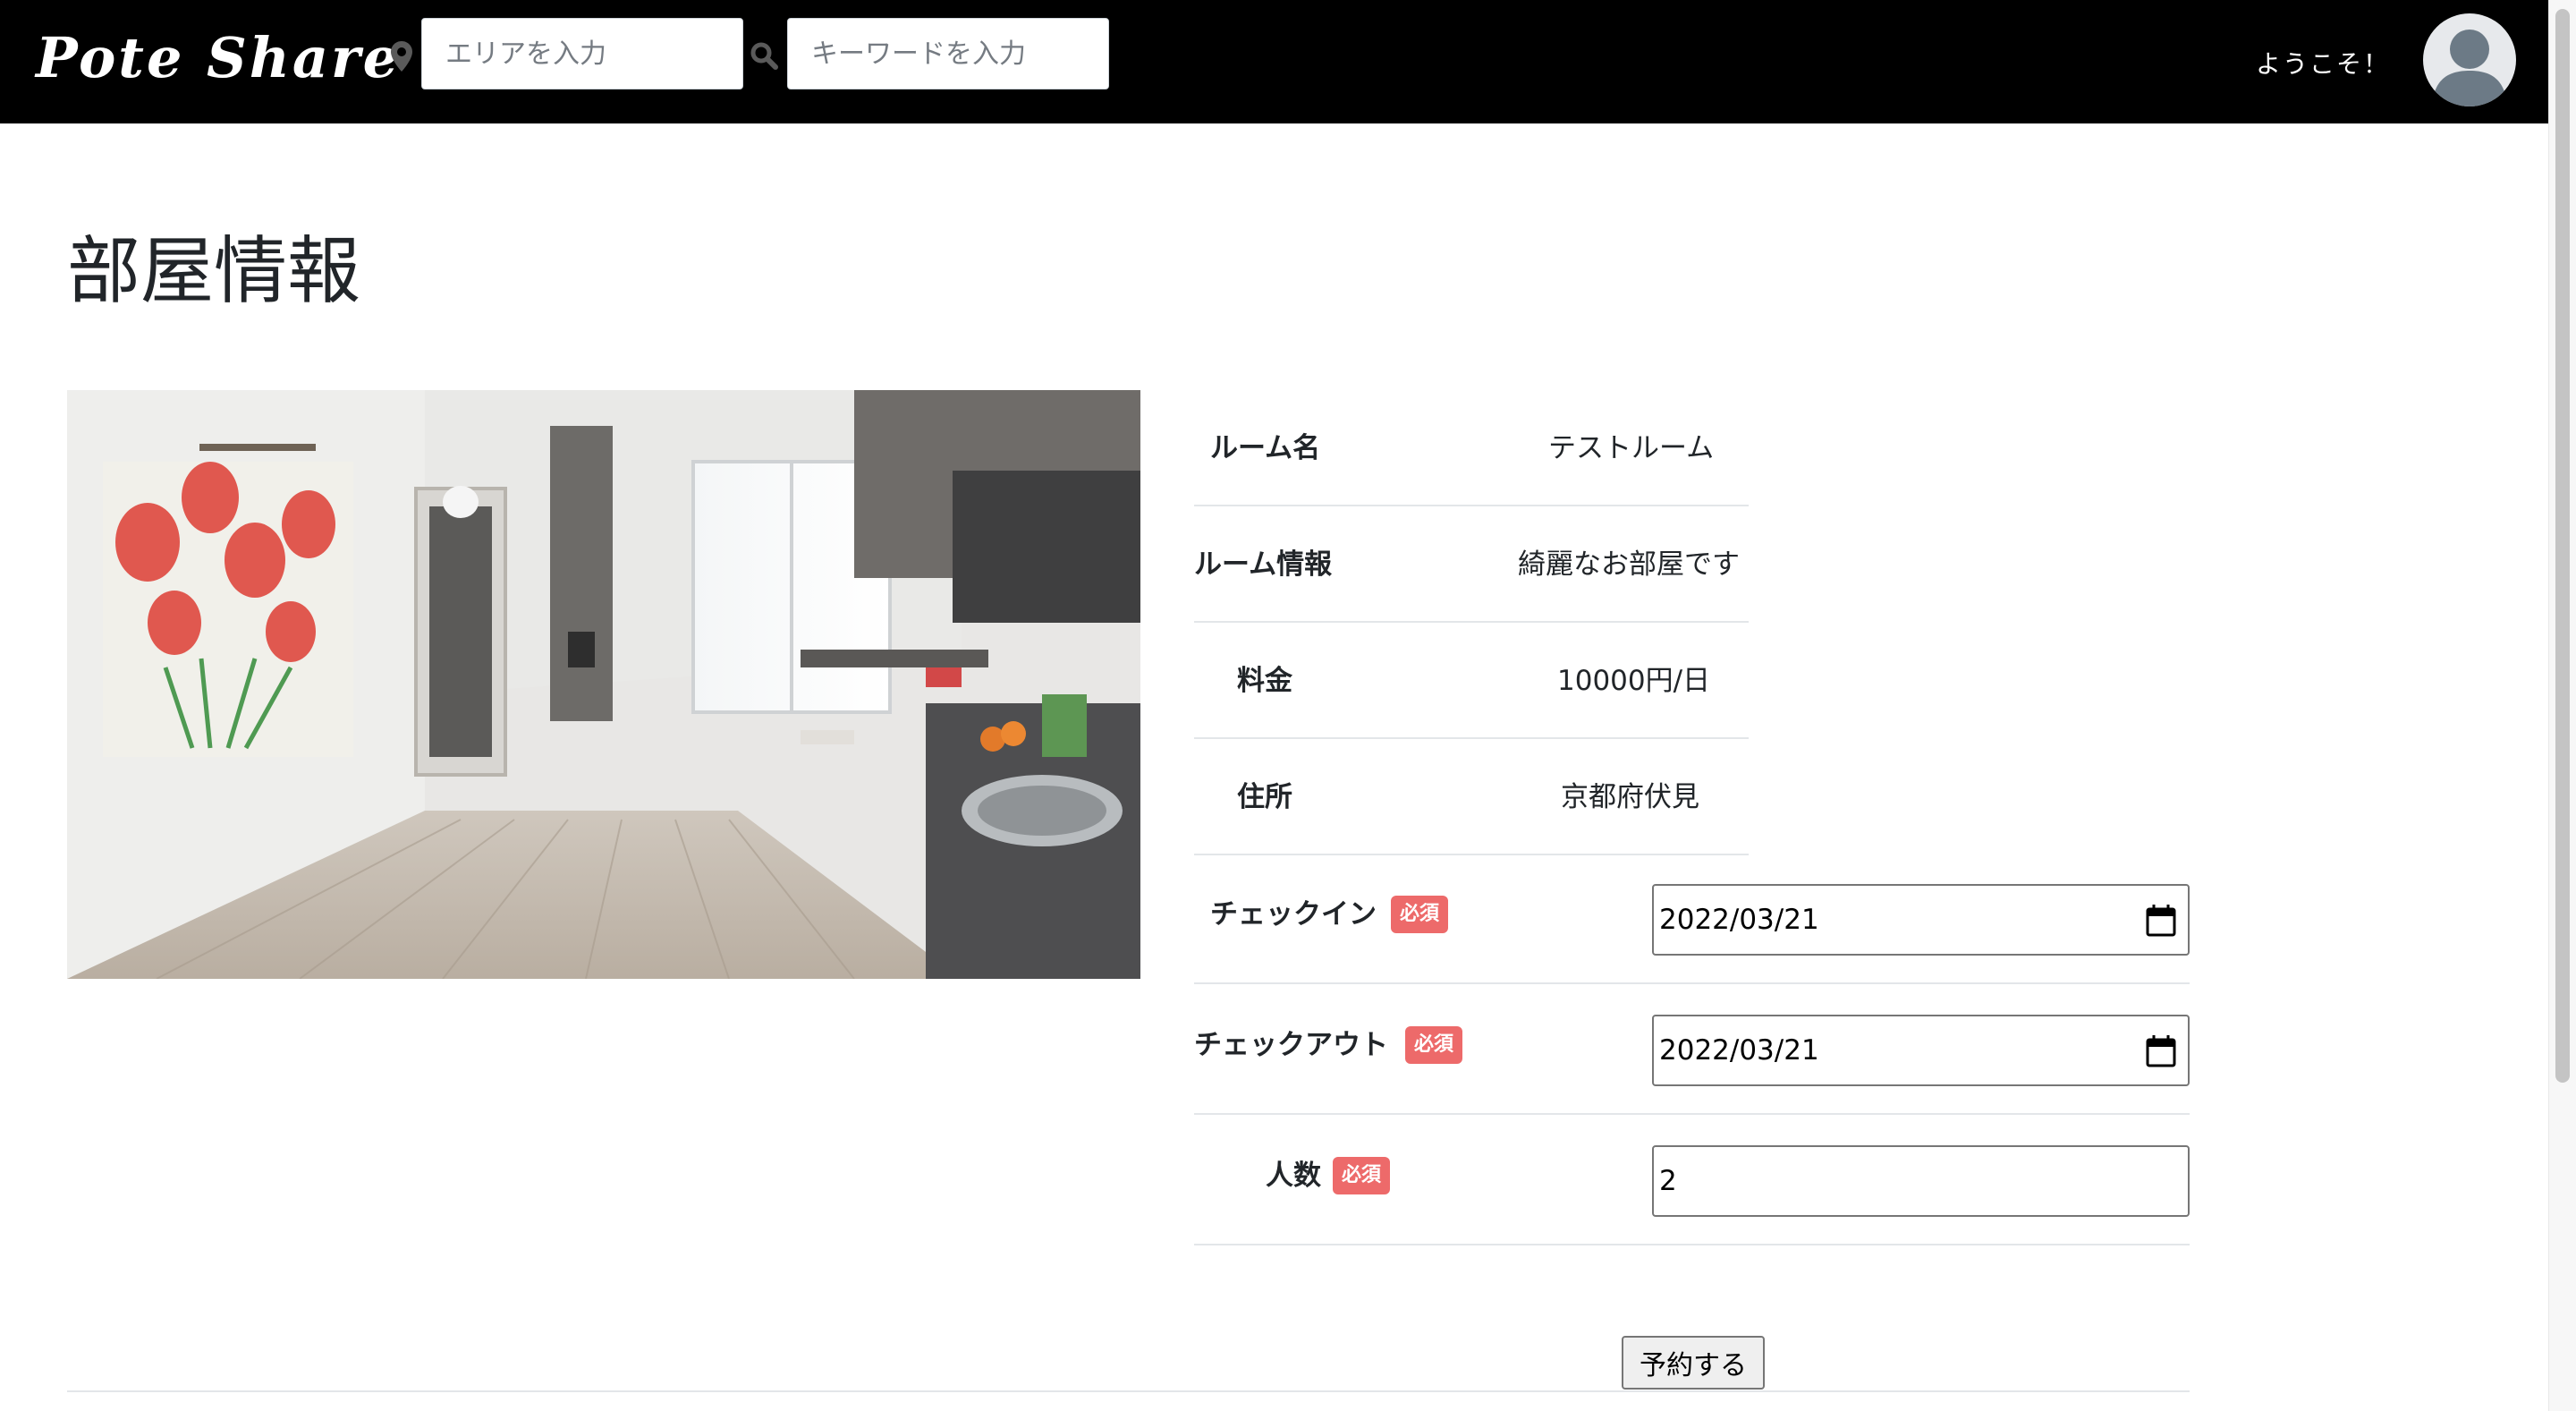  I want to click on people-required-badge: 必須, so click(1361, 1175).